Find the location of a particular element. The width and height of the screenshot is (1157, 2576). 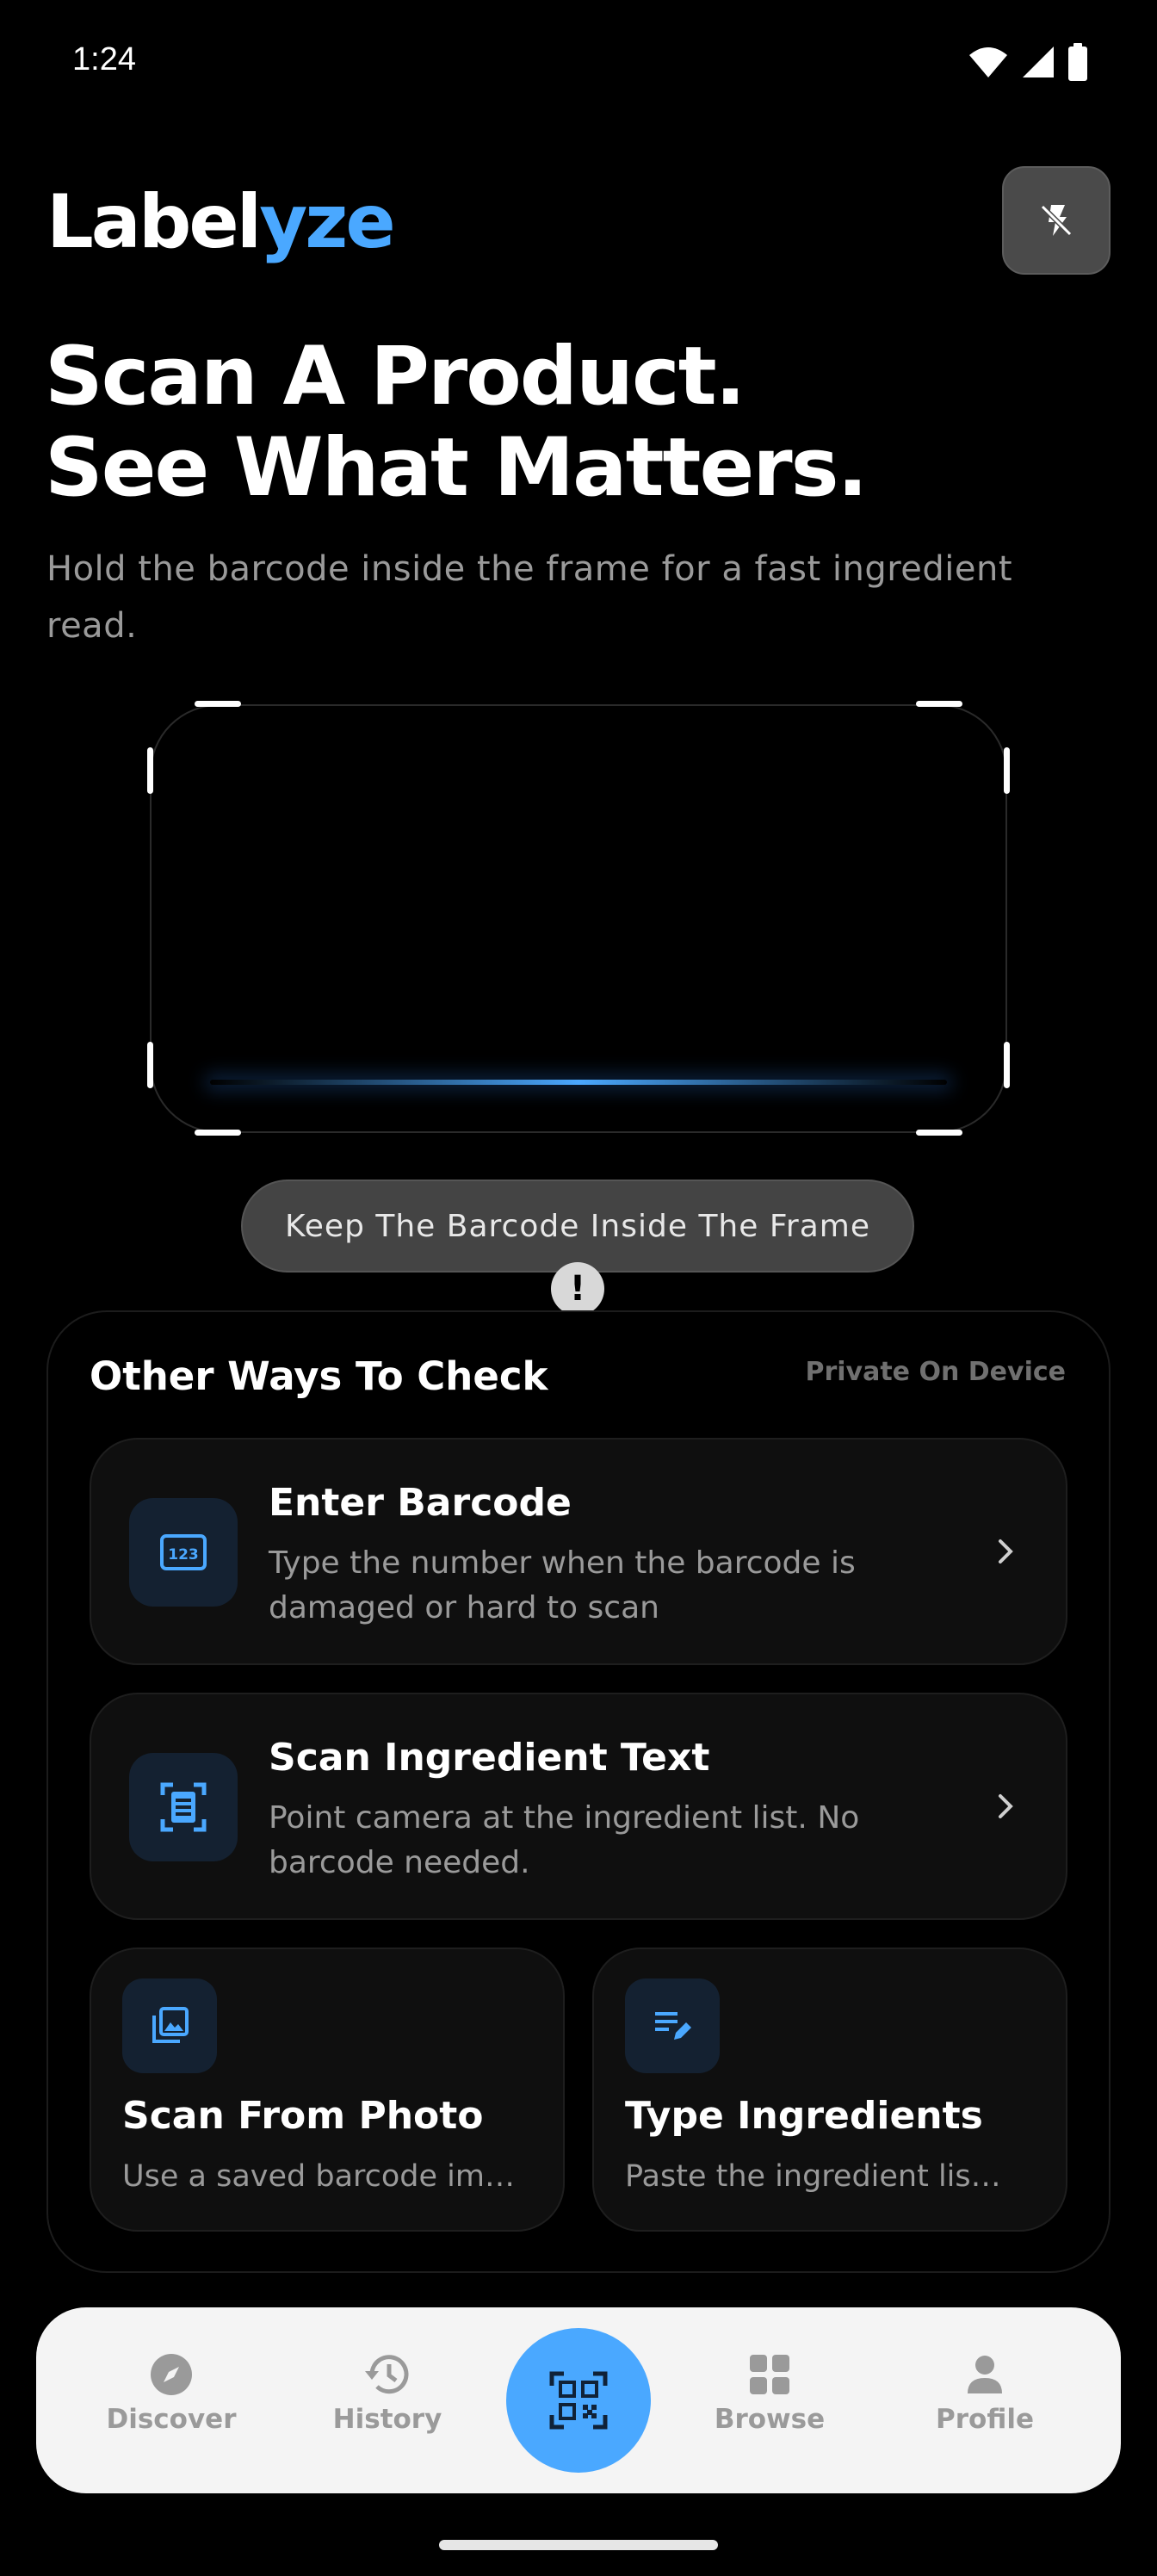

frame-corner-bottom-left-v is located at coordinates (150, 1065).